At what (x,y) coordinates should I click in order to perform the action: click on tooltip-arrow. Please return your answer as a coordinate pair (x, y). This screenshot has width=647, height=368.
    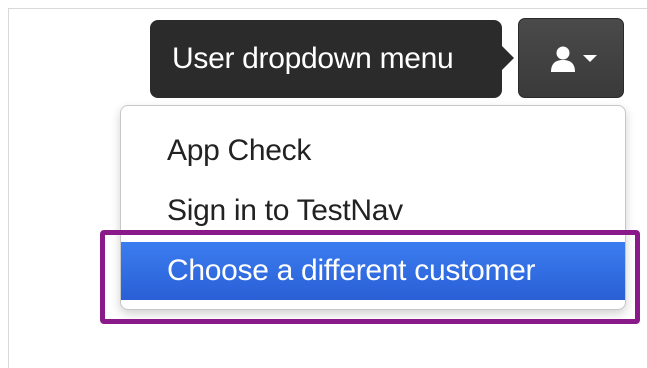
    Looking at the image, I should click on (507, 58).